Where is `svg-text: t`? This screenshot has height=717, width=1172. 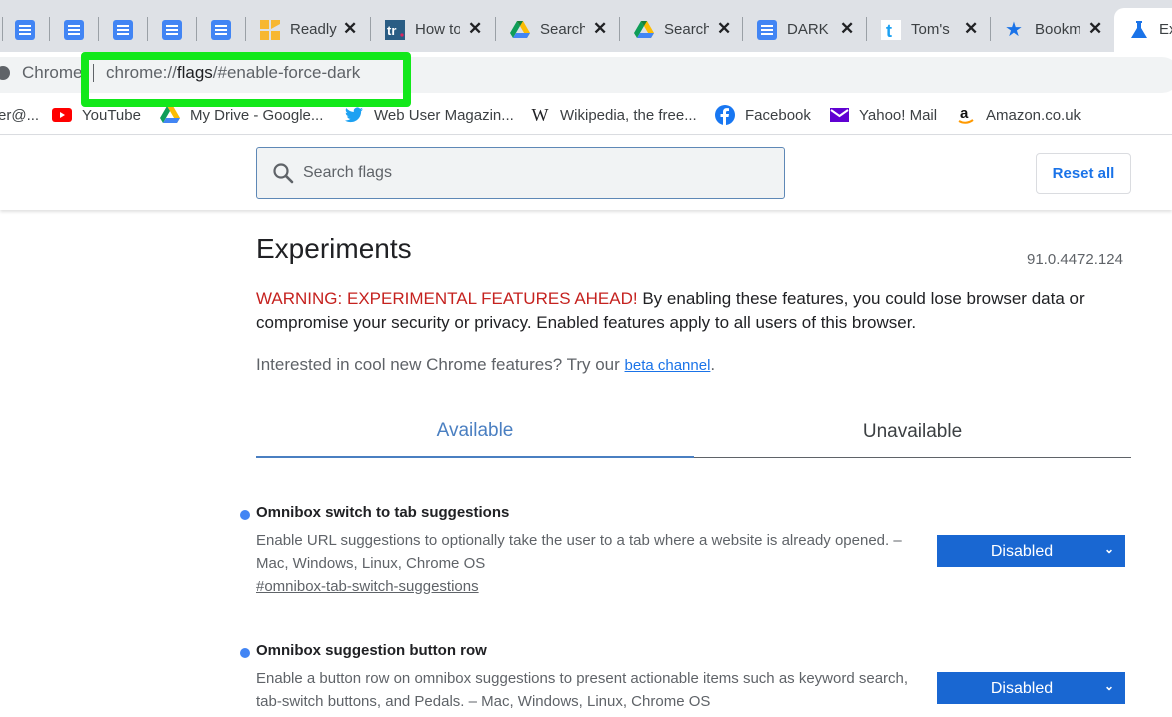 svg-text: t is located at coordinates (889, 30).